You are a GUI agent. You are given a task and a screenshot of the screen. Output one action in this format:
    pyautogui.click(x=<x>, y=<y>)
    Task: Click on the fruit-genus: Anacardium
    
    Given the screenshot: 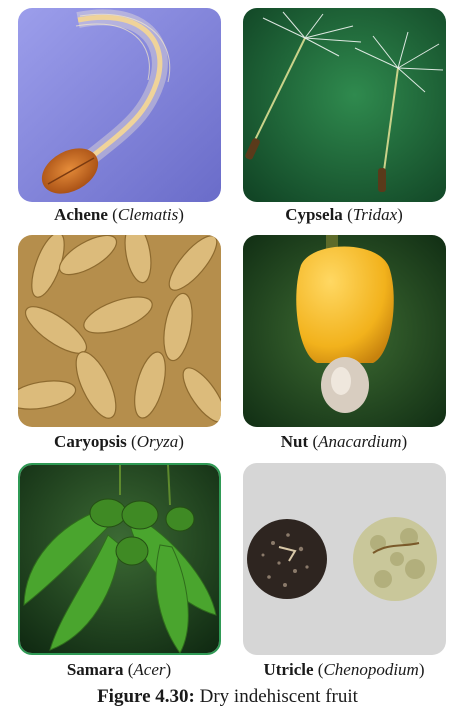 What is the action you would take?
    pyautogui.click(x=360, y=441)
    